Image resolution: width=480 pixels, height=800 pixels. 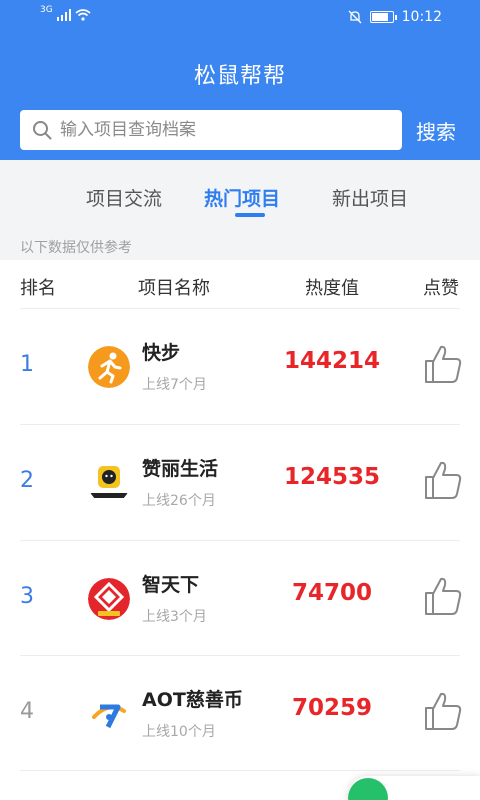 I want to click on online-duration: 上线7个月, so click(x=174, y=385).